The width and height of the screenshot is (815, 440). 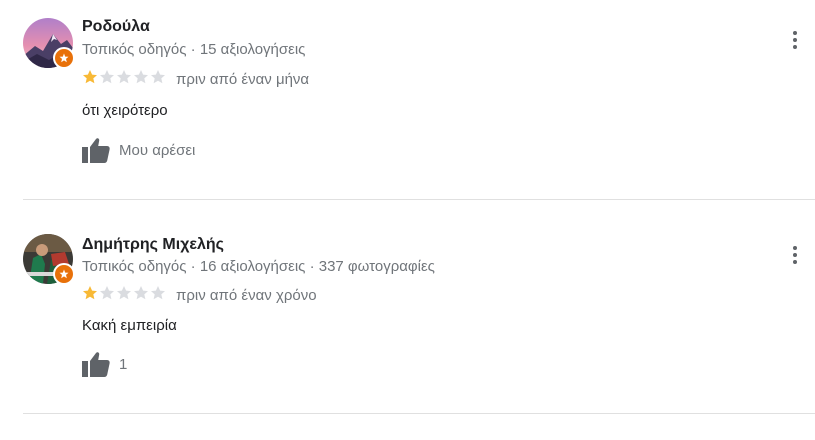 I want to click on like-label: Μου αρέσει, so click(x=157, y=150).